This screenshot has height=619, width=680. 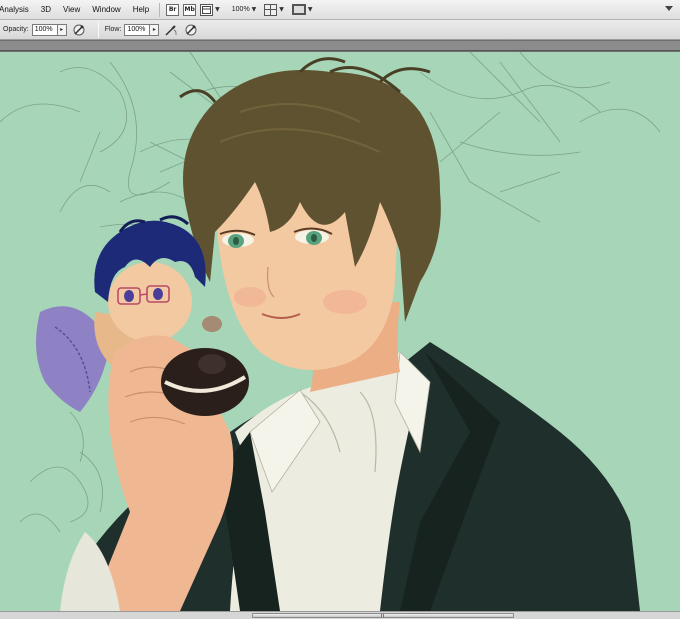 I want to click on menu-help: Help, so click(x=141, y=10).